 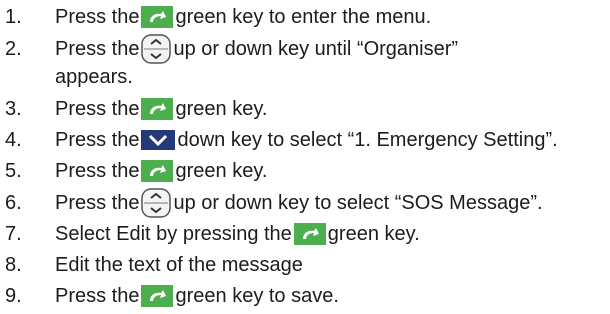 What do you see at coordinates (13, 171) in the screenshot?
I see `step-number: 5.` at bounding box center [13, 171].